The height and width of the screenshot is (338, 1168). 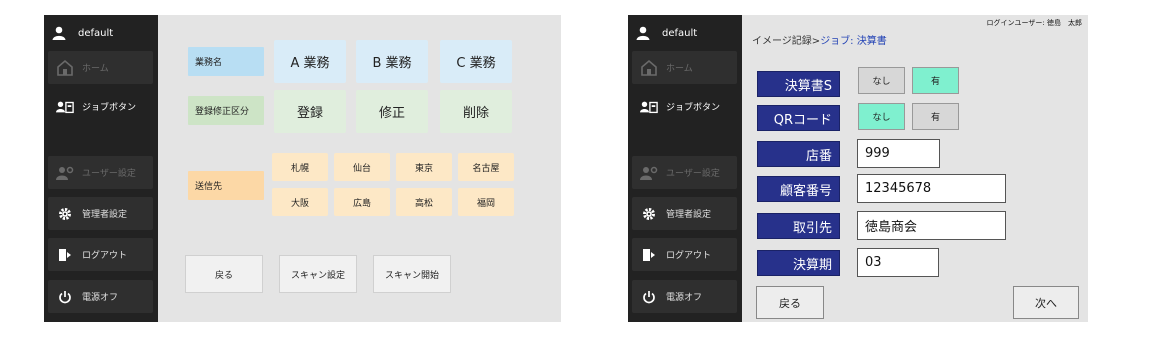 What do you see at coordinates (362, 202) in the screenshot?
I see `destination-hiroshima-button: 広島` at bounding box center [362, 202].